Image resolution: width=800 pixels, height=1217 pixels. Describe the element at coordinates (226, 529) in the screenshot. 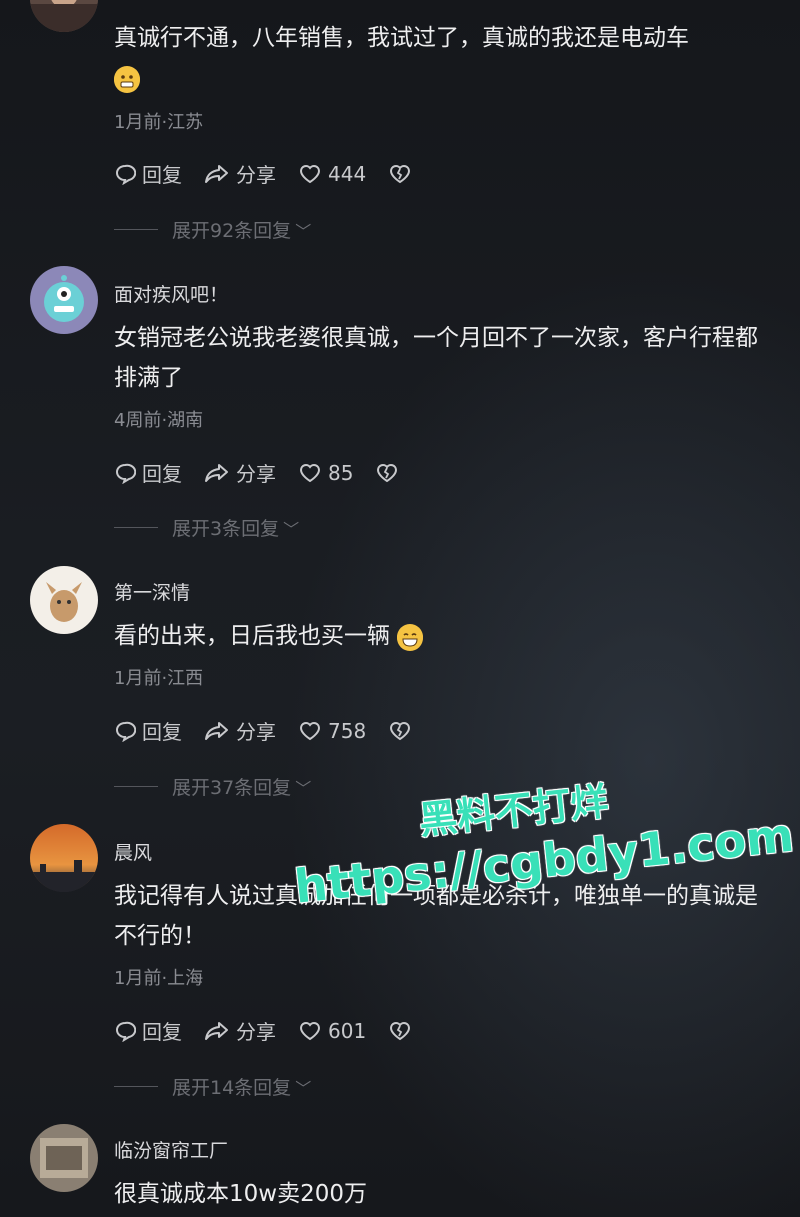

I see `expand-label: 展开3条回复` at that location.